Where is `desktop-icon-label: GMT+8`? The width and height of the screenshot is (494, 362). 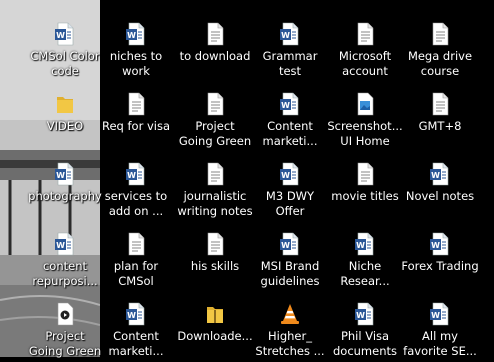 desktop-icon-label: GMT+8 is located at coordinates (440, 126).